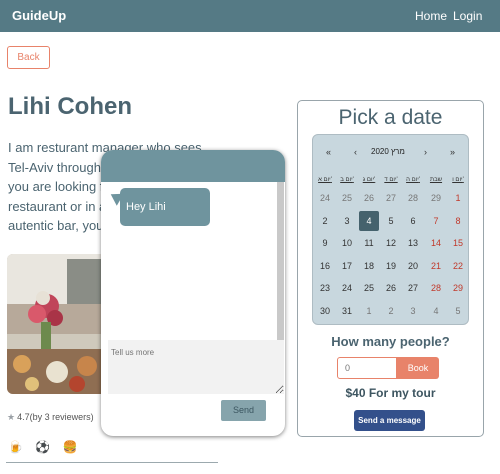 The image size is (500, 474). I want to click on booking-title: Pick a date, so click(390, 117).